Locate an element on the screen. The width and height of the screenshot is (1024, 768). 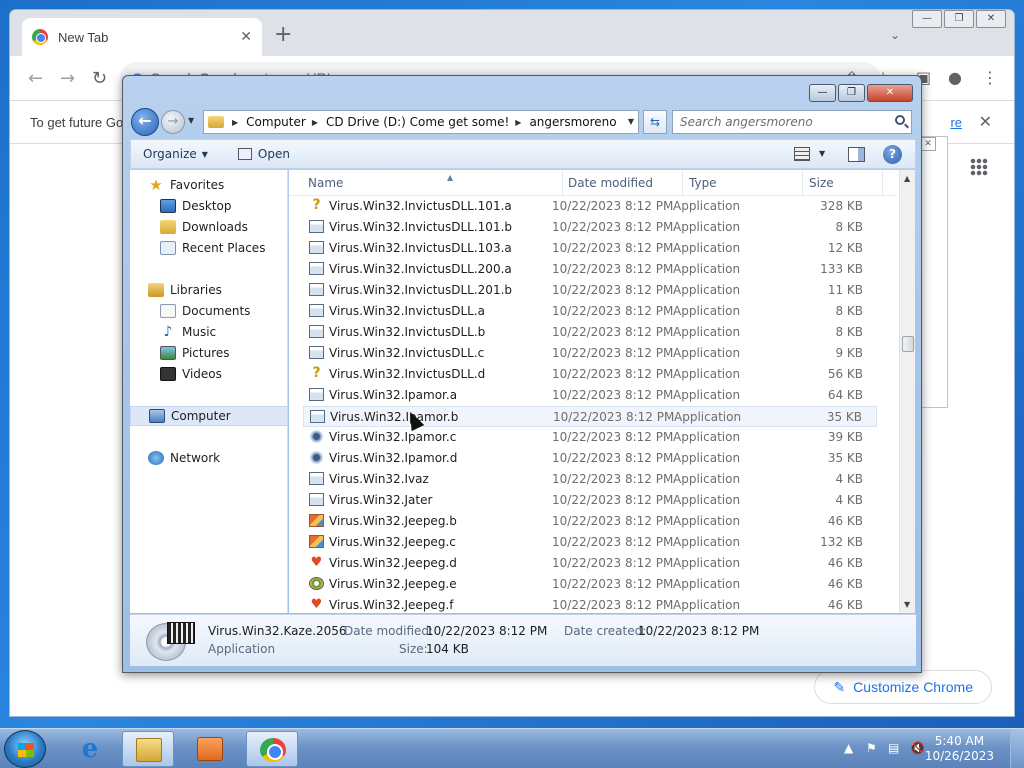
back-button: ← is located at coordinates (145, 122).